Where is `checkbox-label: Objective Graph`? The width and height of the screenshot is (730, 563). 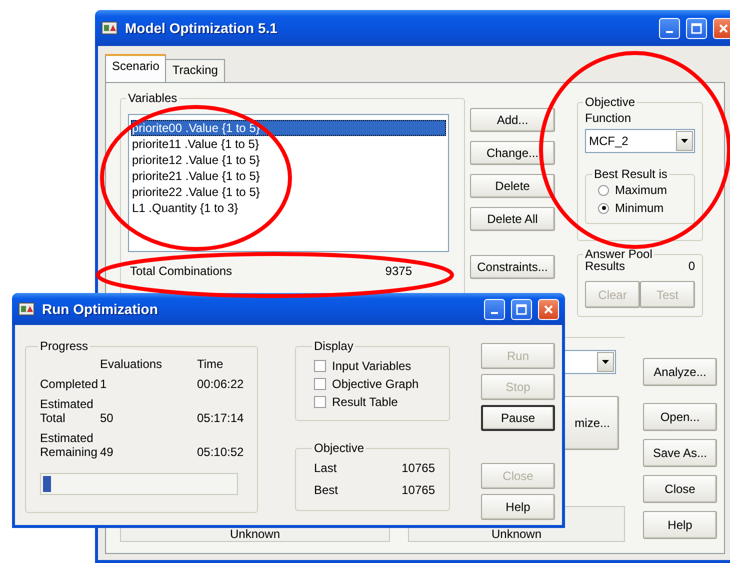 checkbox-label: Objective Graph is located at coordinates (375, 384).